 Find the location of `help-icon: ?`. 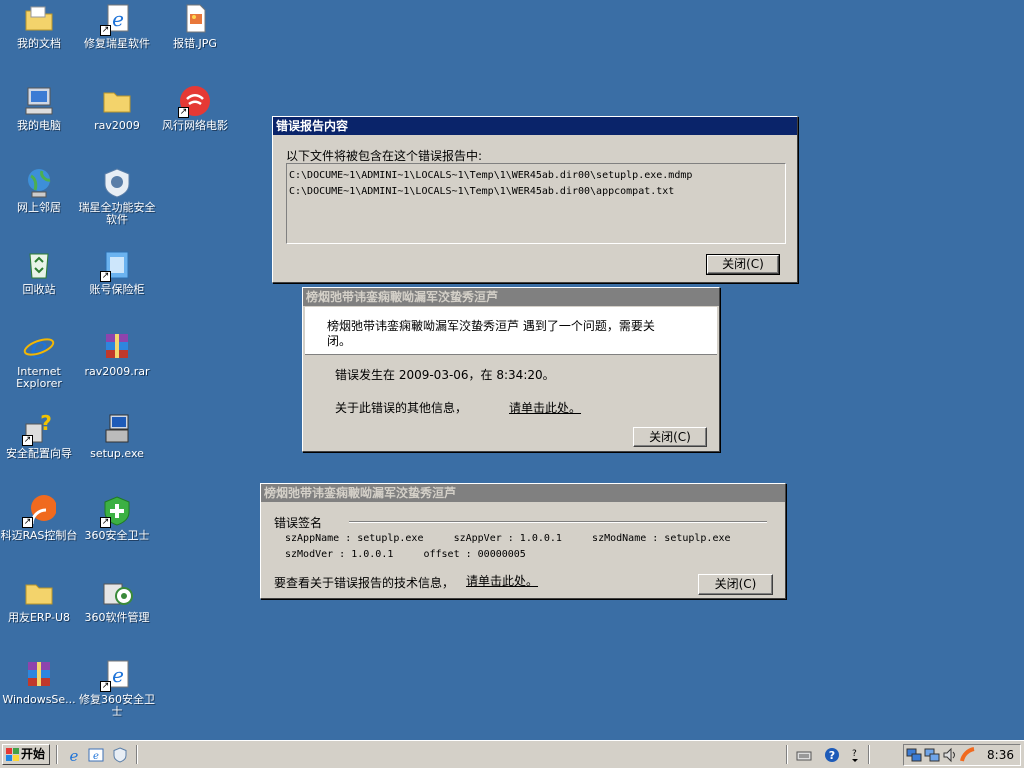

help-icon: ? is located at coordinates (832, 755).